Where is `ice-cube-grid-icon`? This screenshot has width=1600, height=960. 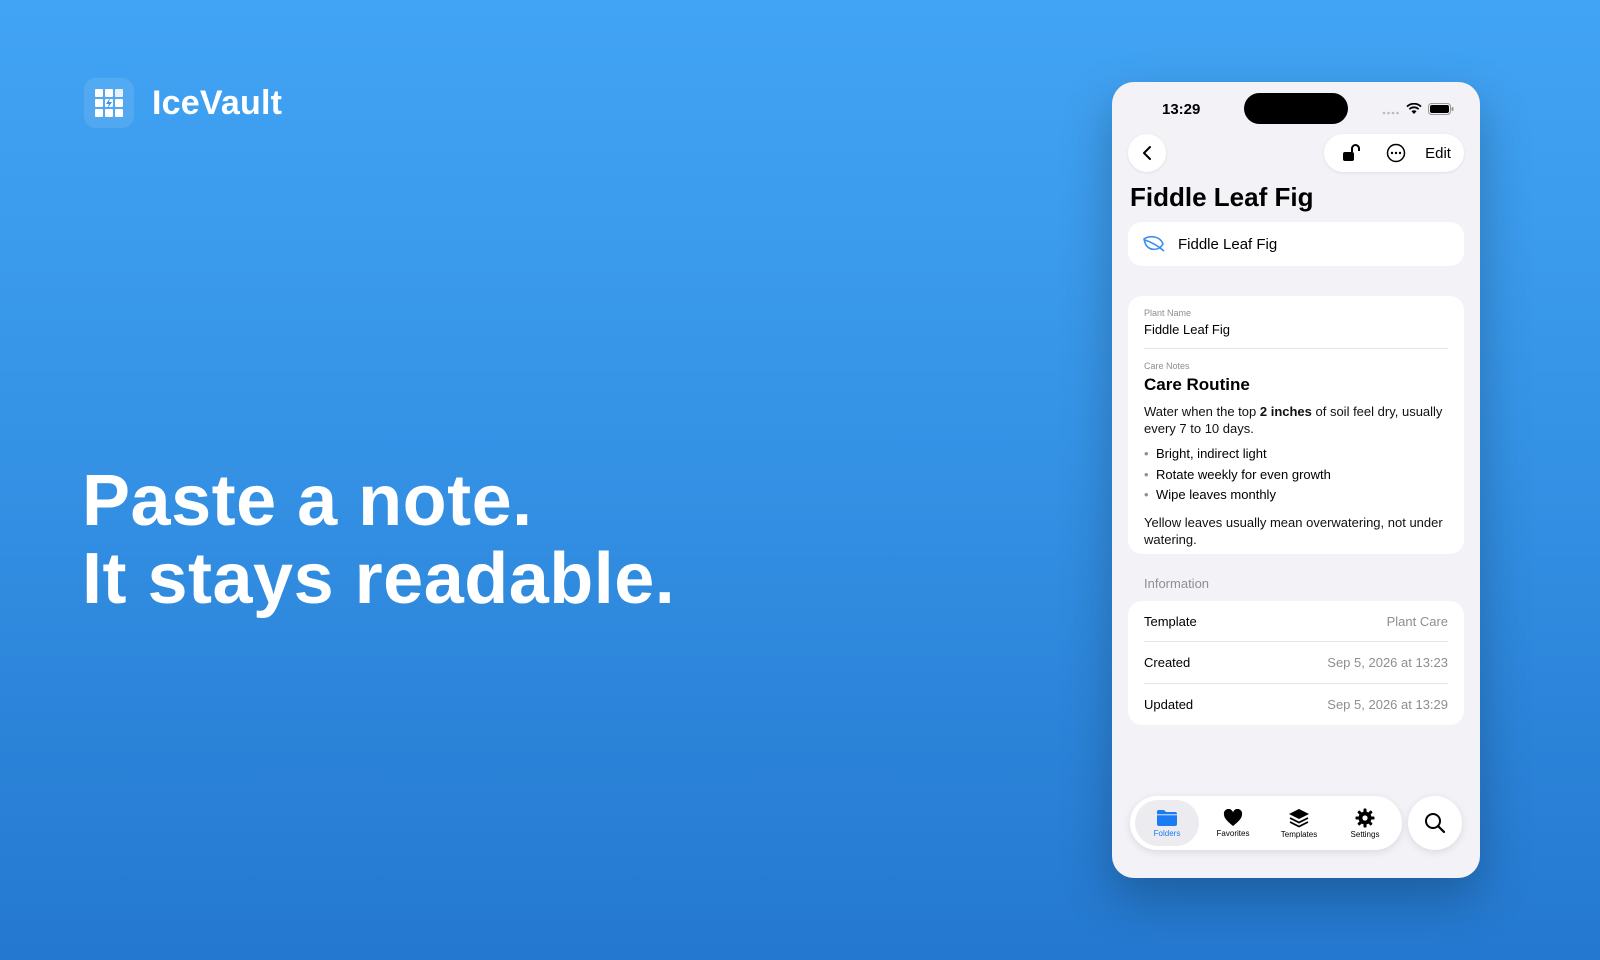 ice-cube-grid-icon is located at coordinates (109, 103).